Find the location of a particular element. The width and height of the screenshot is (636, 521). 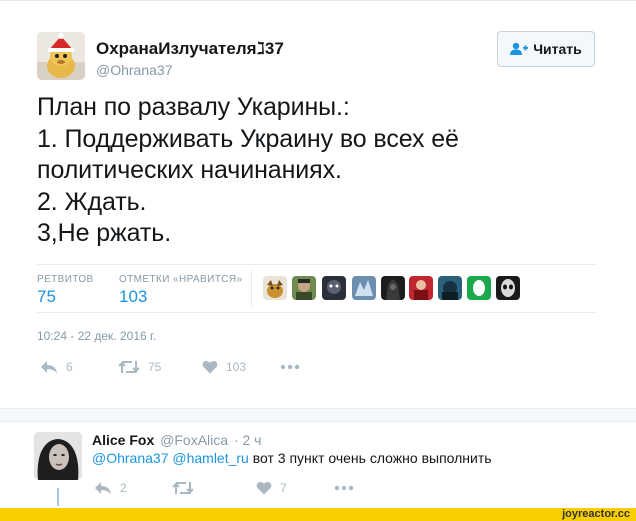

mention-link: @Ohrana37 is located at coordinates (130, 458).